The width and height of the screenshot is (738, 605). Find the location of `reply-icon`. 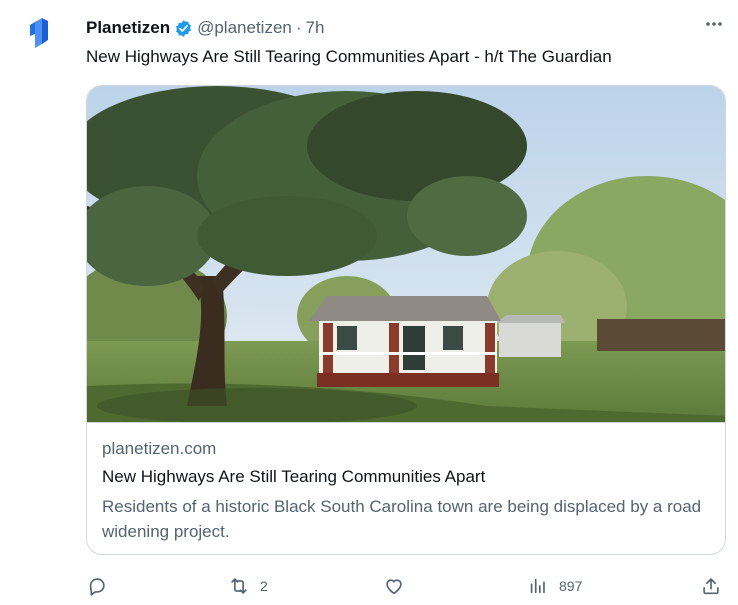

reply-icon is located at coordinates (97, 587).